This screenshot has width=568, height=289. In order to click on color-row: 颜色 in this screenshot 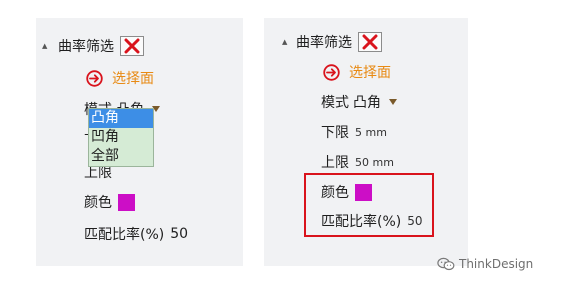, I will do `click(109, 202)`.